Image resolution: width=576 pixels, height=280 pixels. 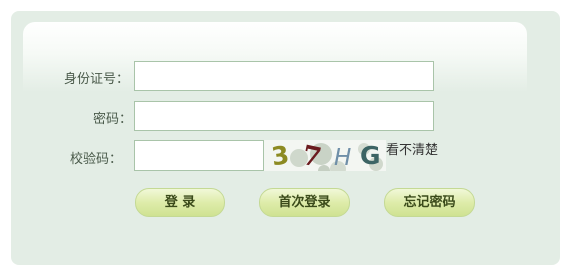 I want to click on forgot-password-button: 忘记密码, so click(x=429, y=202).